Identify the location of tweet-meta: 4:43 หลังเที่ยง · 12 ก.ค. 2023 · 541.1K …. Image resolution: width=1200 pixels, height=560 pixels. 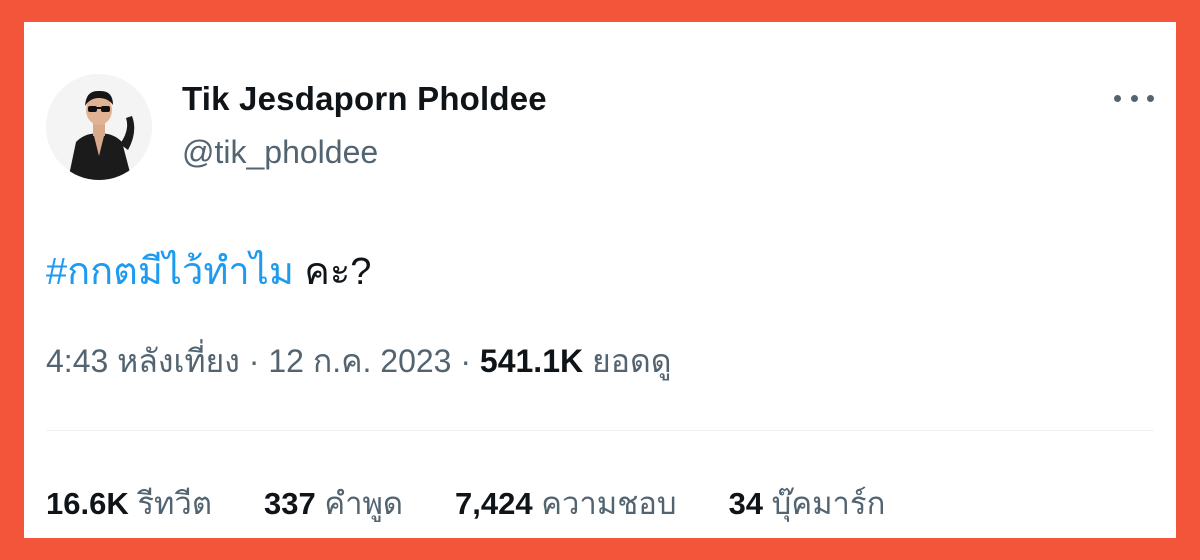
(359, 361).